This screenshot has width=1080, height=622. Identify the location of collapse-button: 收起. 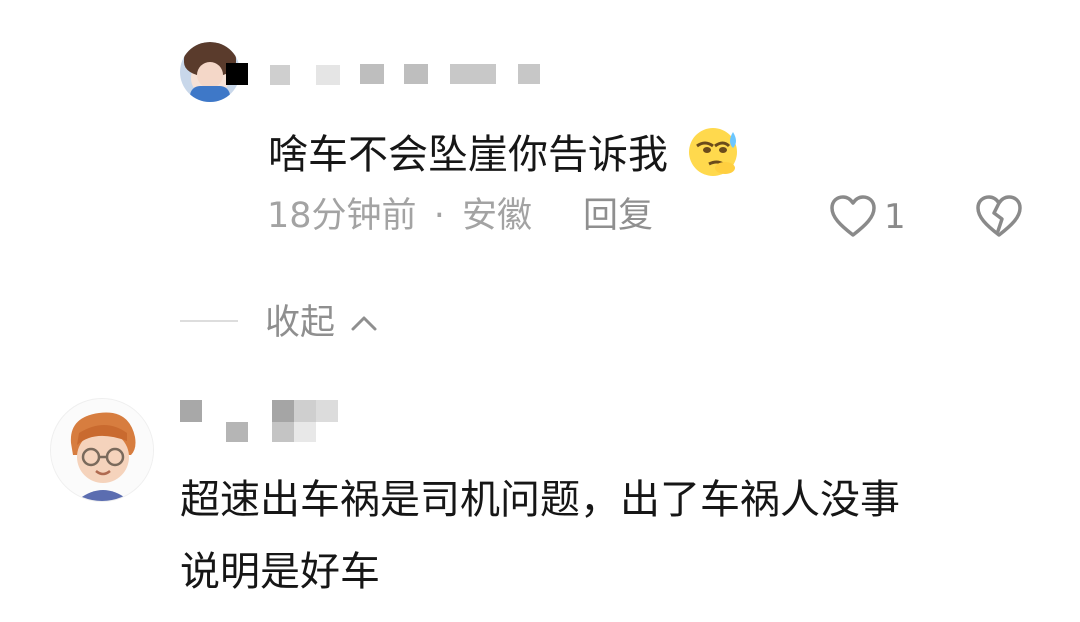
(321, 322).